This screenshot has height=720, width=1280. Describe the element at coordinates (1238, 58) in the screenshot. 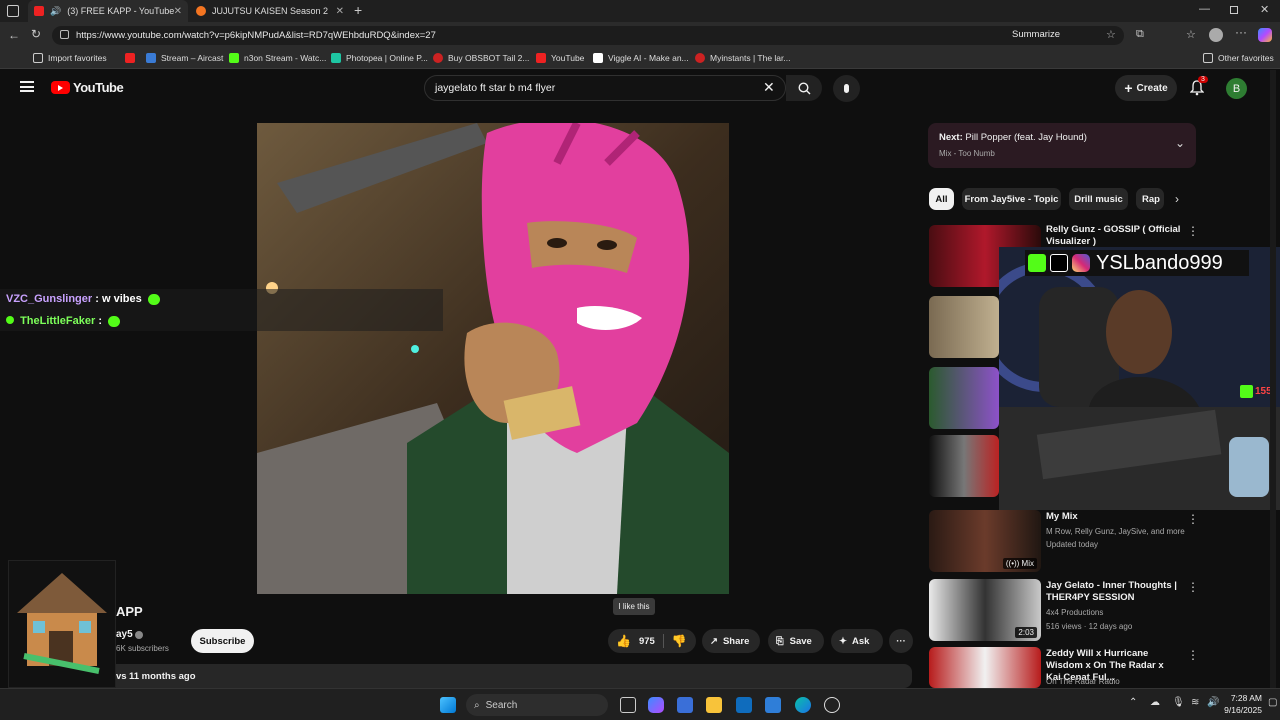

I see `bookmark-other-favorites: Other favorites` at that location.